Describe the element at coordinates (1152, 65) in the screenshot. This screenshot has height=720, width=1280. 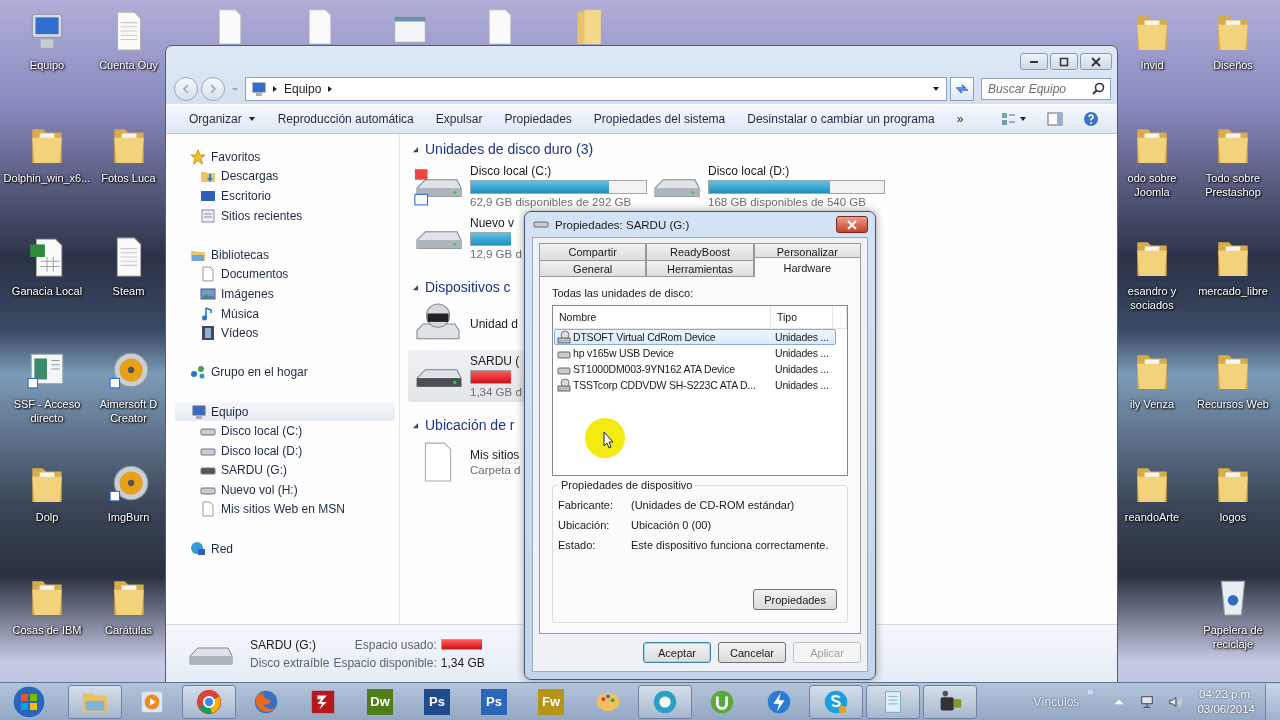
I see `icon-label: Invid` at that location.